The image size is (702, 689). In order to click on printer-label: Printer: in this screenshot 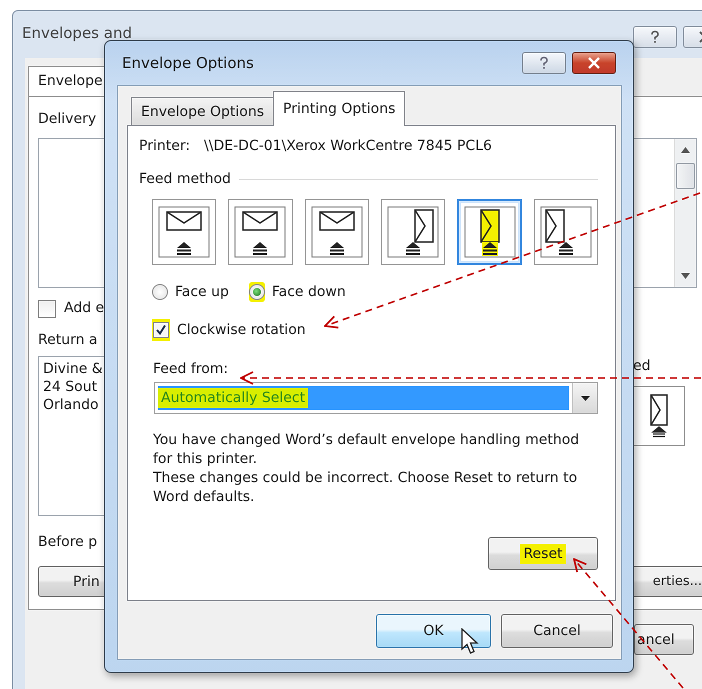, I will do `click(164, 146)`.